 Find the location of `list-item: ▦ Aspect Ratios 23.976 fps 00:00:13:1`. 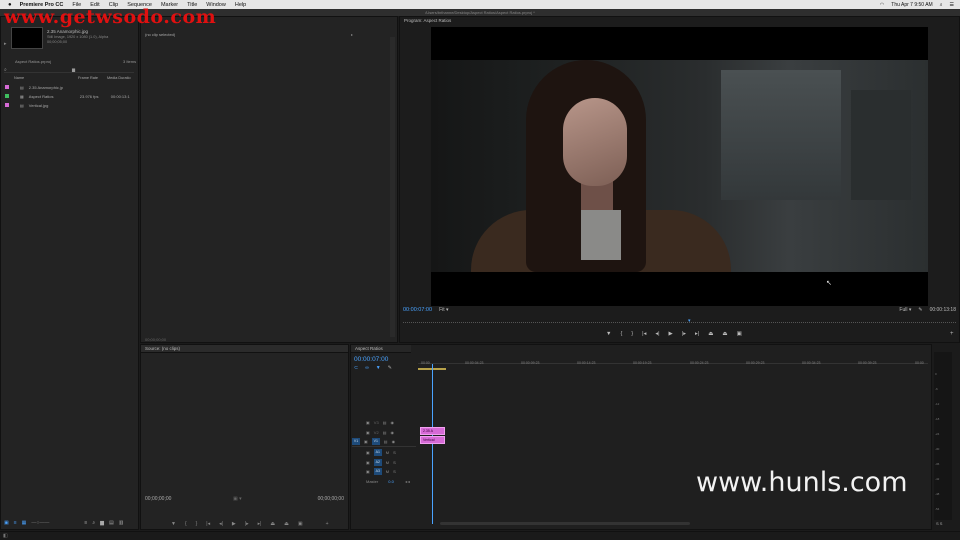

list-item: ▦ Aspect Ratios 23.976 fps 00:00:13:1 is located at coordinates (67, 96).